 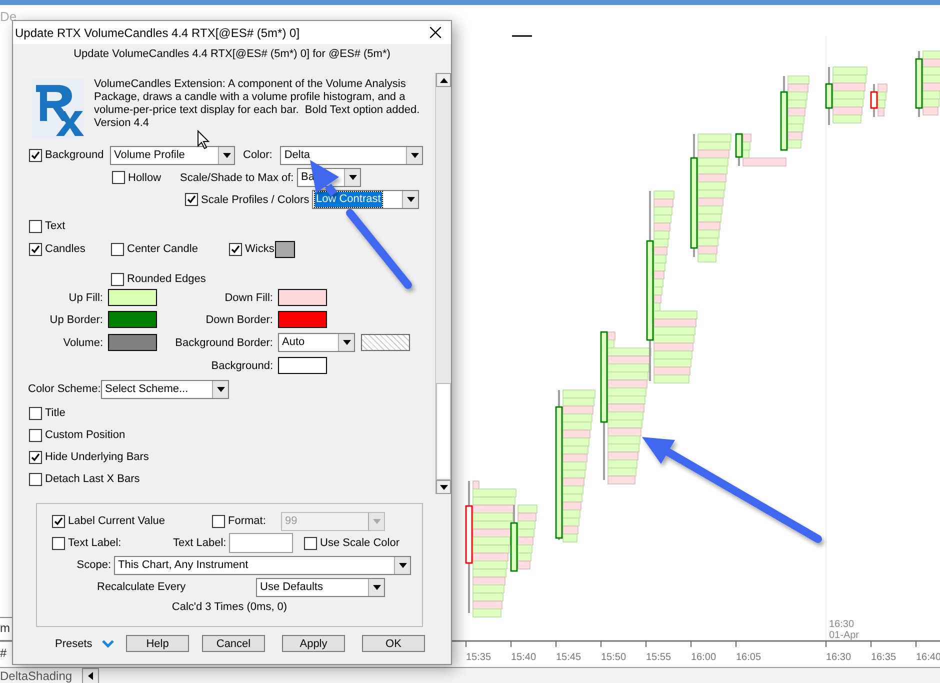 What do you see at coordinates (479, 657) in the screenshot?
I see `time-axis-label: 15:35` at bounding box center [479, 657].